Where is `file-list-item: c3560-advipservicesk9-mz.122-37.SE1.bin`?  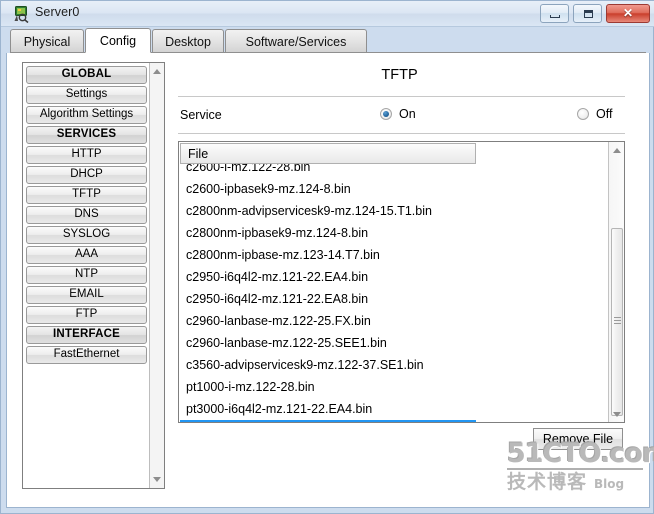
file-list-item: c3560-advipservicesk9-mz.122-37.SE1.bin is located at coordinates (328, 365).